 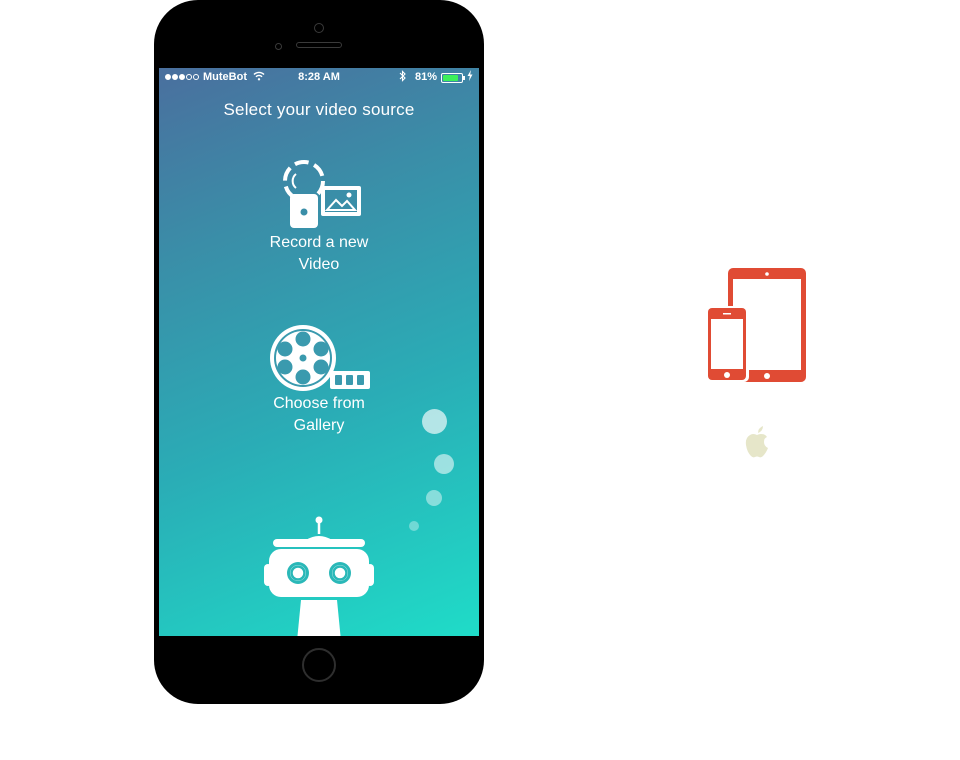 I want to click on gallery-option-label-line1: Choose from, so click(x=319, y=403).